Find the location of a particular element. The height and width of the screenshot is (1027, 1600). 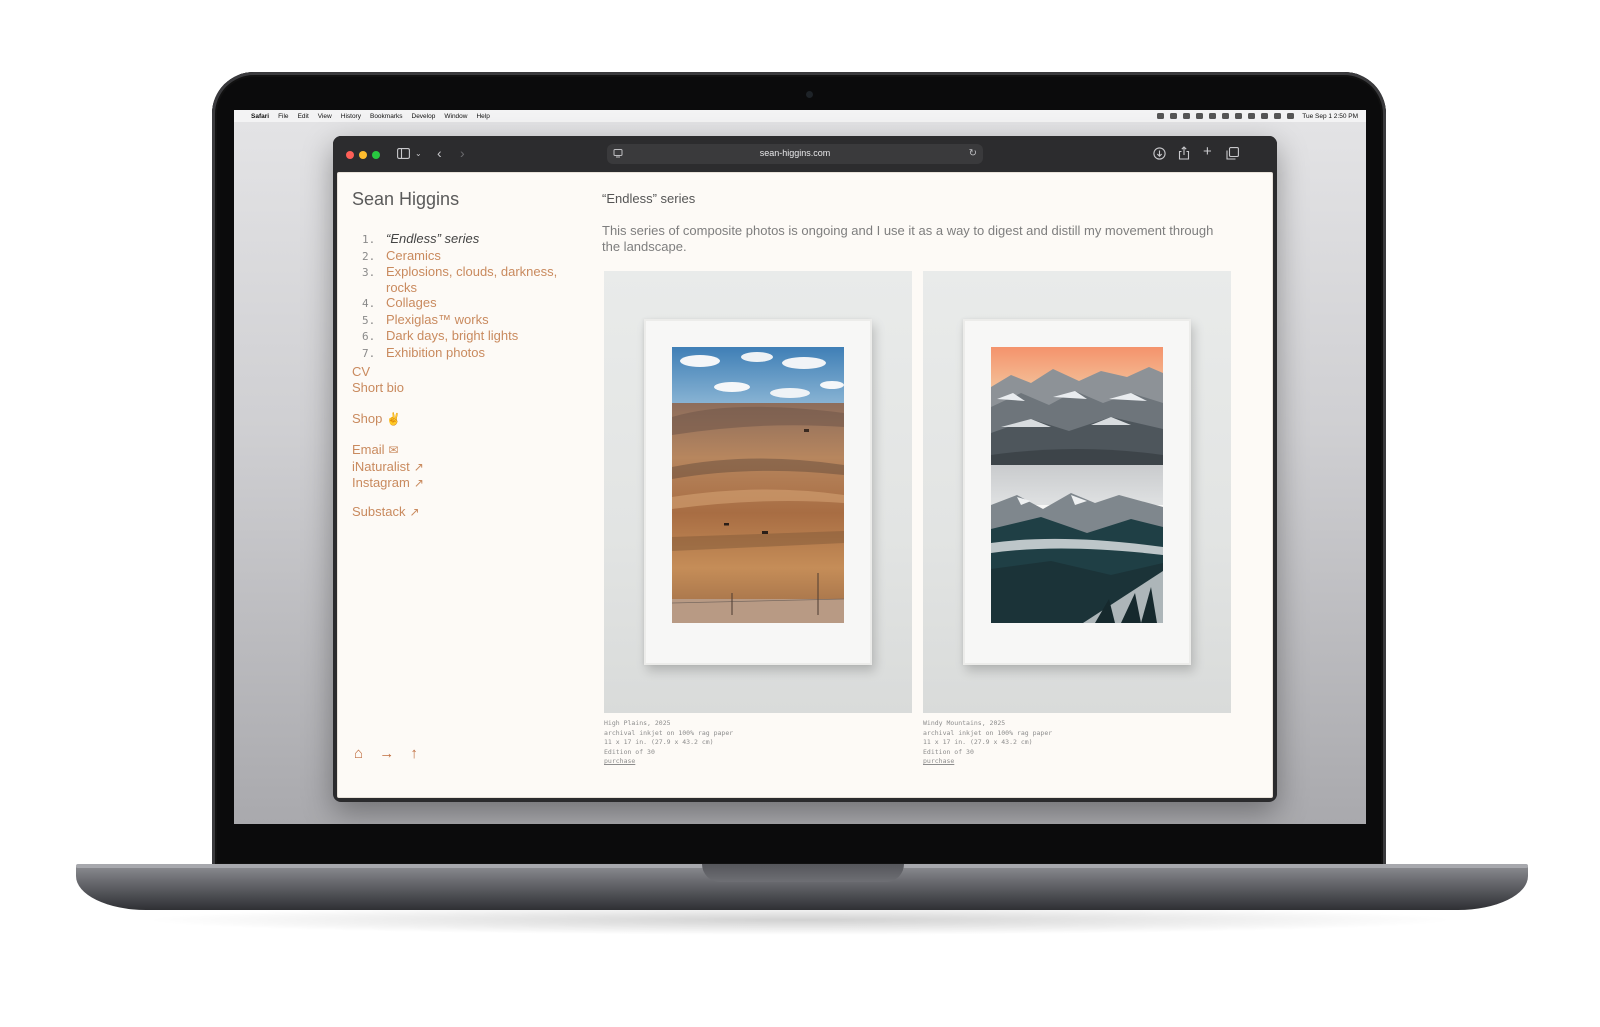

control-center-icon is located at coordinates (1291, 116).